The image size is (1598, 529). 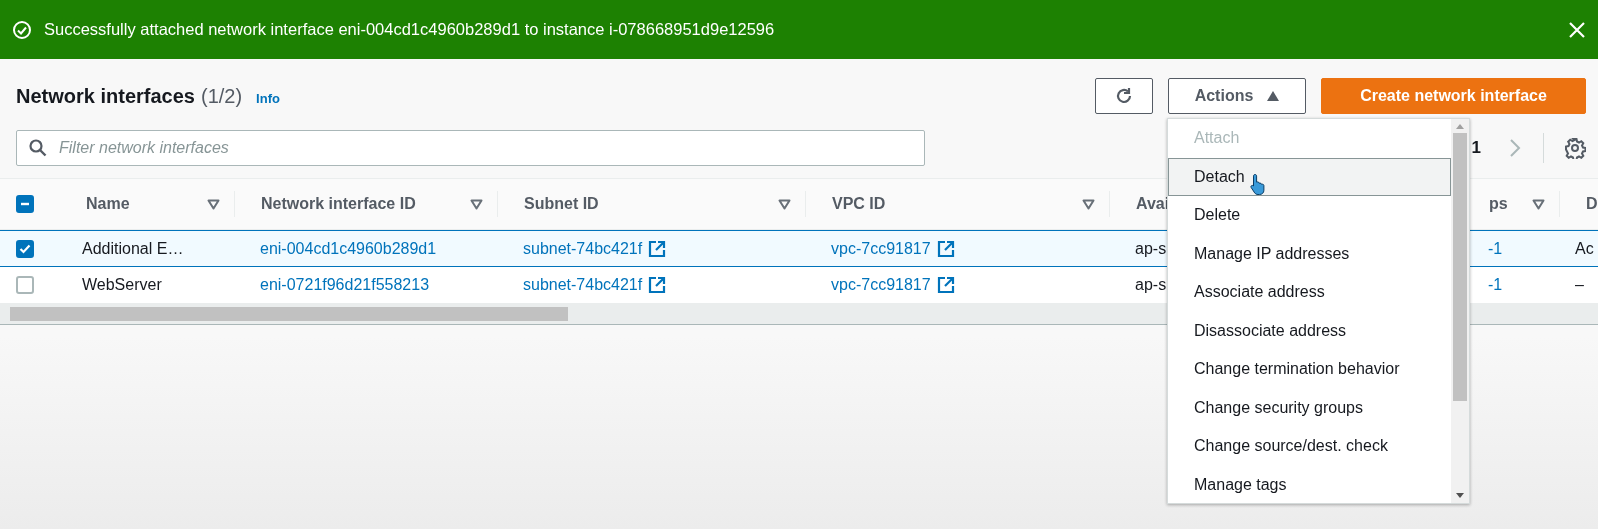 What do you see at coordinates (1309, 330) in the screenshot?
I see `menu-item: Disassociate address` at bounding box center [1309, 330].